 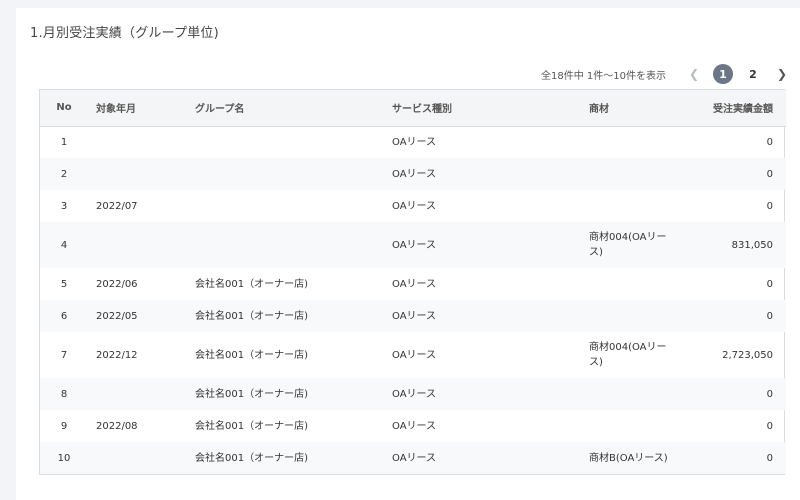 What do you see at coordinates (220, 110) in the screenshot?
I see `header-group: グループ名` at bounding box center [220, 110].